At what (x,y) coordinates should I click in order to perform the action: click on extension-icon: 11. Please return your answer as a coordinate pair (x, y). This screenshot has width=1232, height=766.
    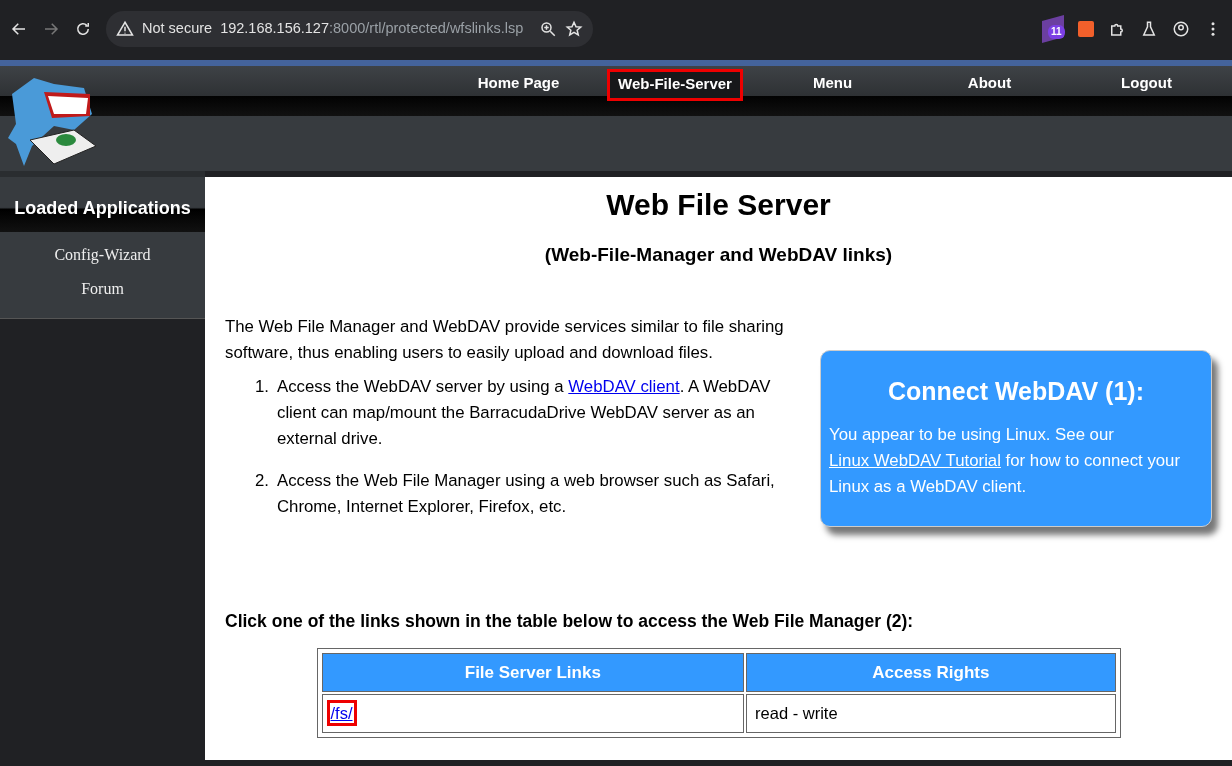
    Looking at the image, I should click on (1053, 29).